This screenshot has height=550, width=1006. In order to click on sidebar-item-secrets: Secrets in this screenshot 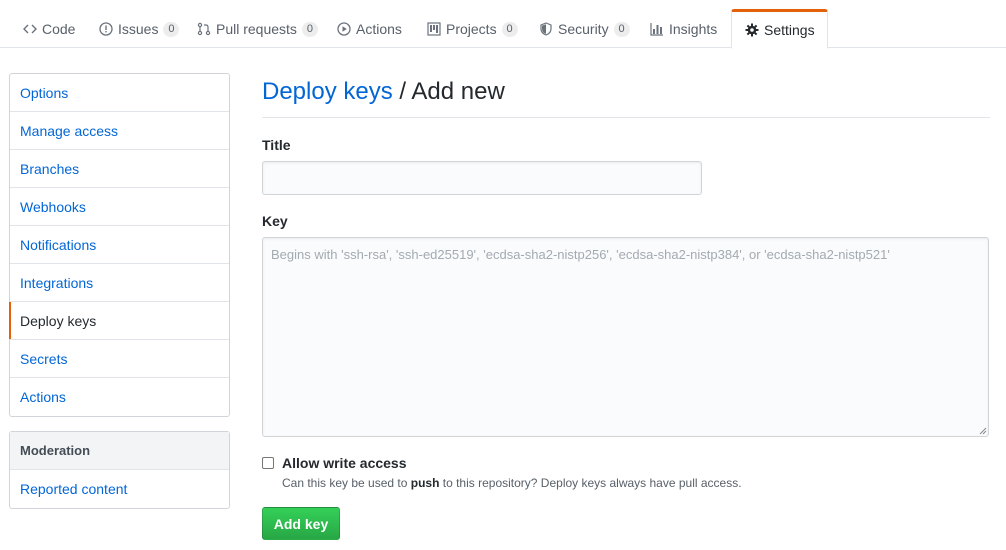, I will do `click(119, 359)`.